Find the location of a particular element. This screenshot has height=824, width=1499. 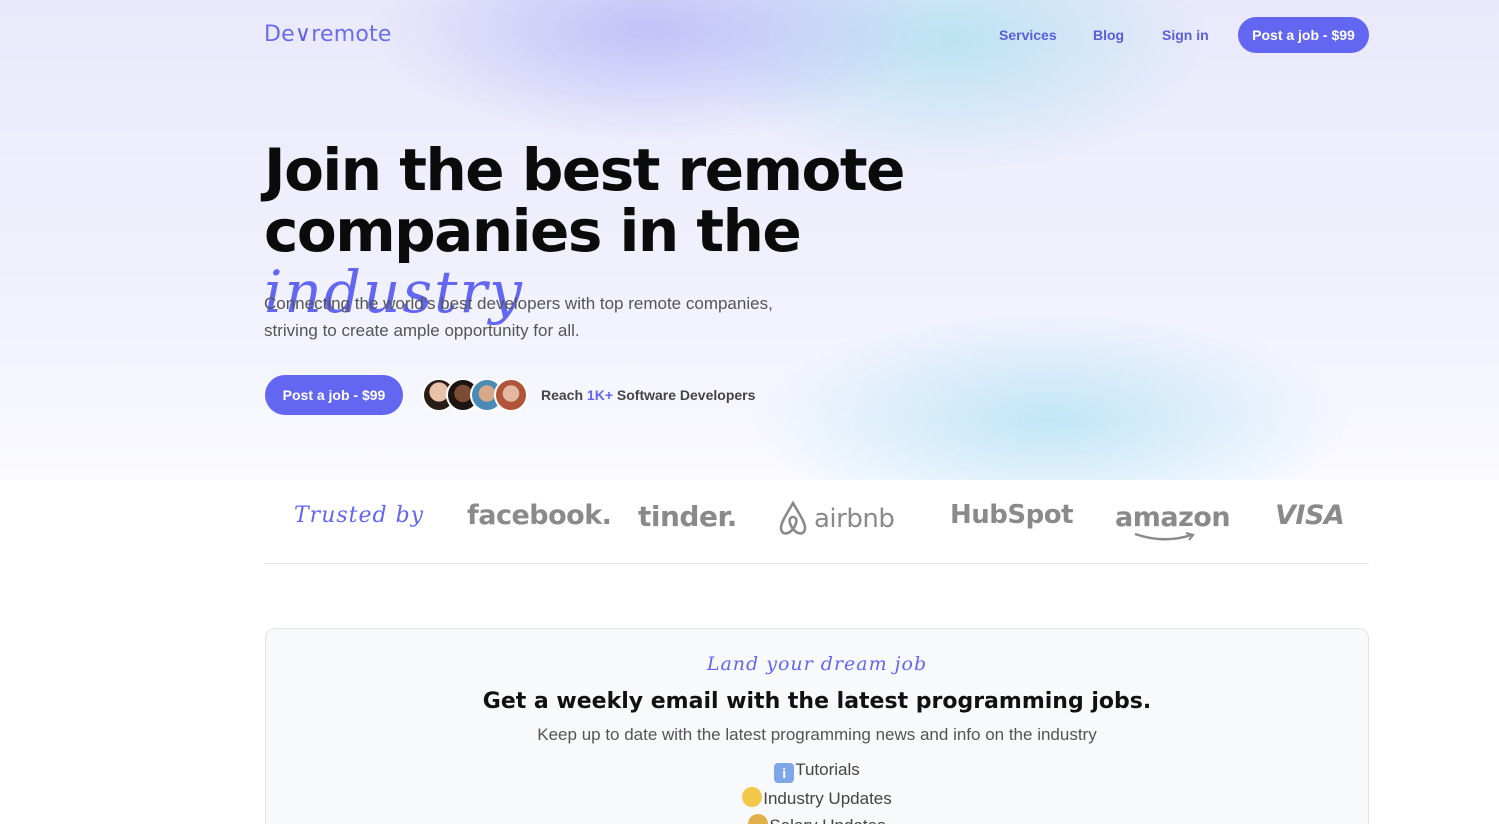

brand-airbnb-logo: airbnb is located at coordinates (835, 519).